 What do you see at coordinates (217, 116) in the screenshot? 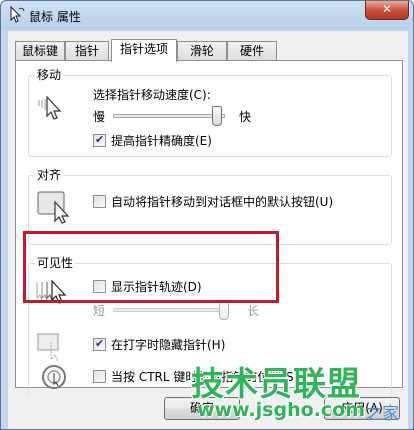
I see `speed-slider-thumb` at bounding box center [217, 116].